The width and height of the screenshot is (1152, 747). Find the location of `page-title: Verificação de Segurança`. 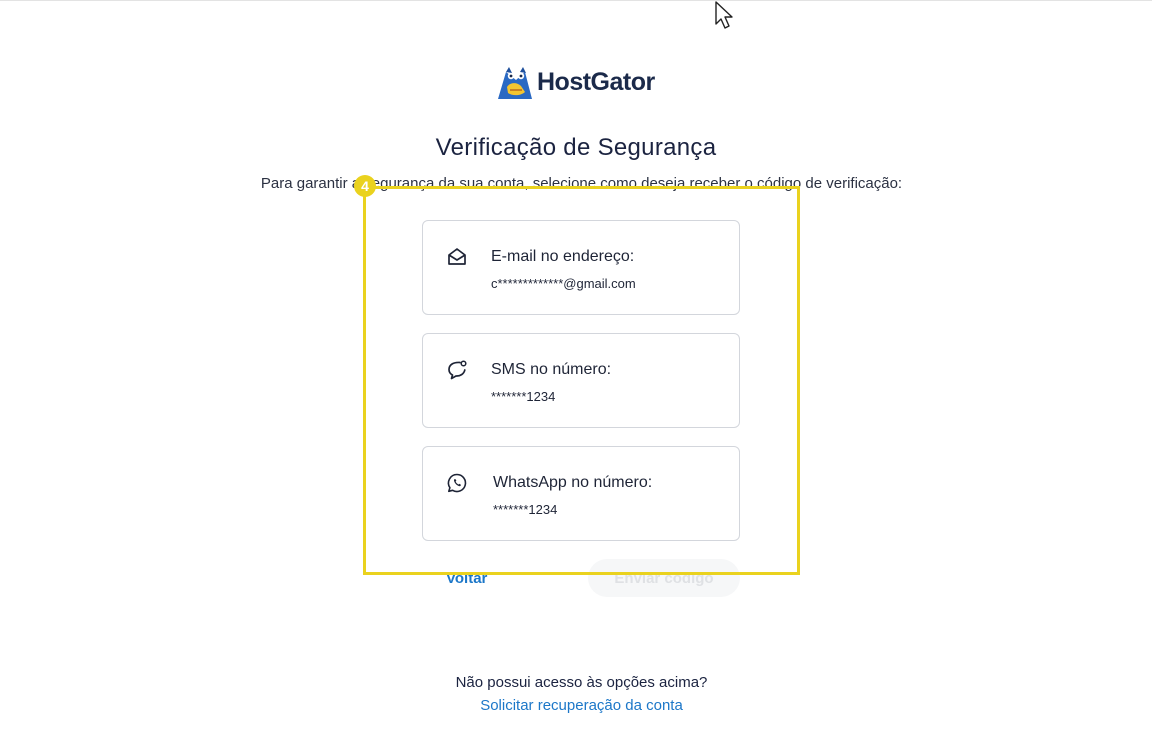

page-title: Verificação de Segurança is located at coordinates (576, 147).